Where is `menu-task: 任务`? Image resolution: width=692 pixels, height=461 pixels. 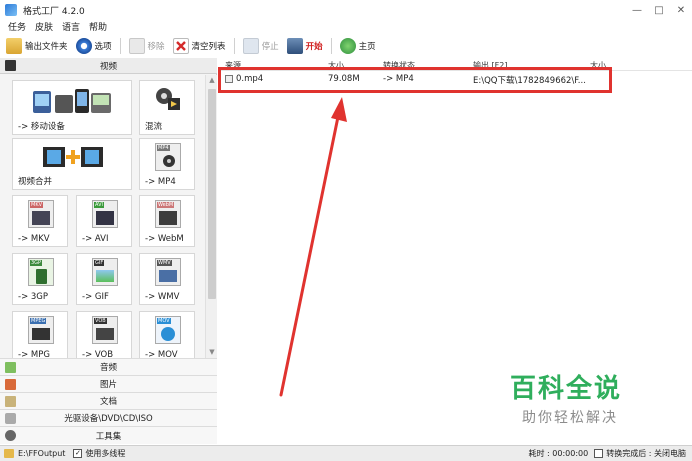 menu-task: 任务 is located at coordinates (17, 26).